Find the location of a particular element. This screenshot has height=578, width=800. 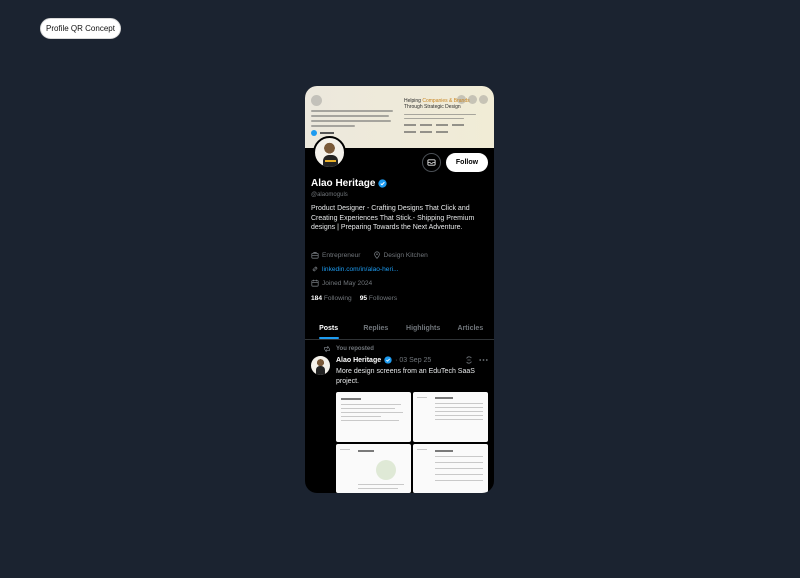

post-author: Alao Heritage is located at coordinates (358, 360).